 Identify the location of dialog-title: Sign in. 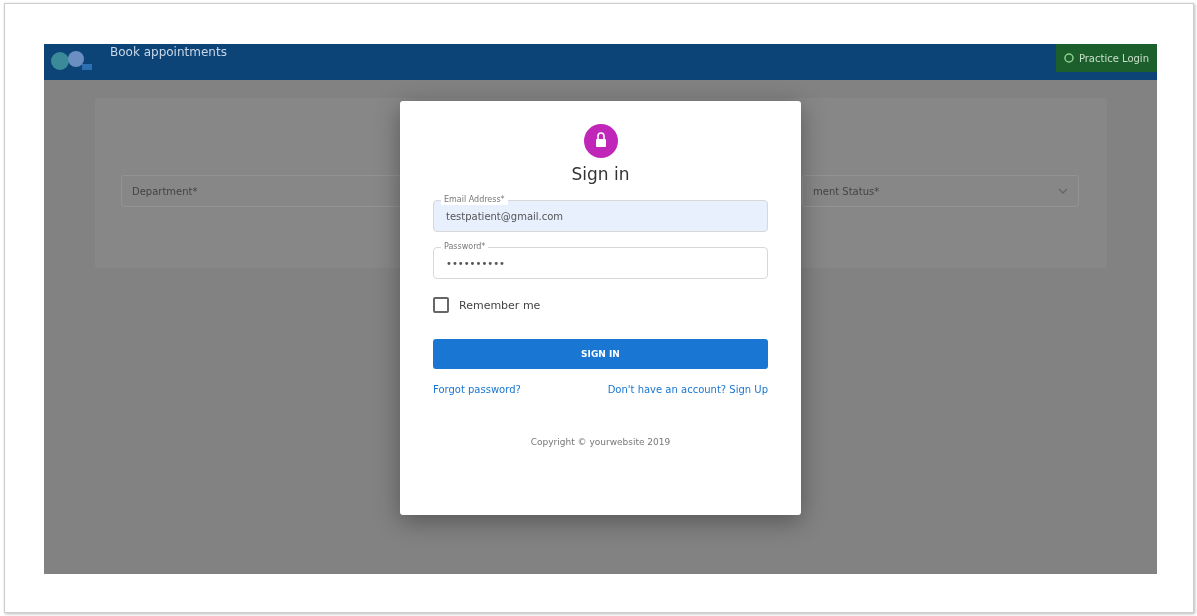
(600, 174).